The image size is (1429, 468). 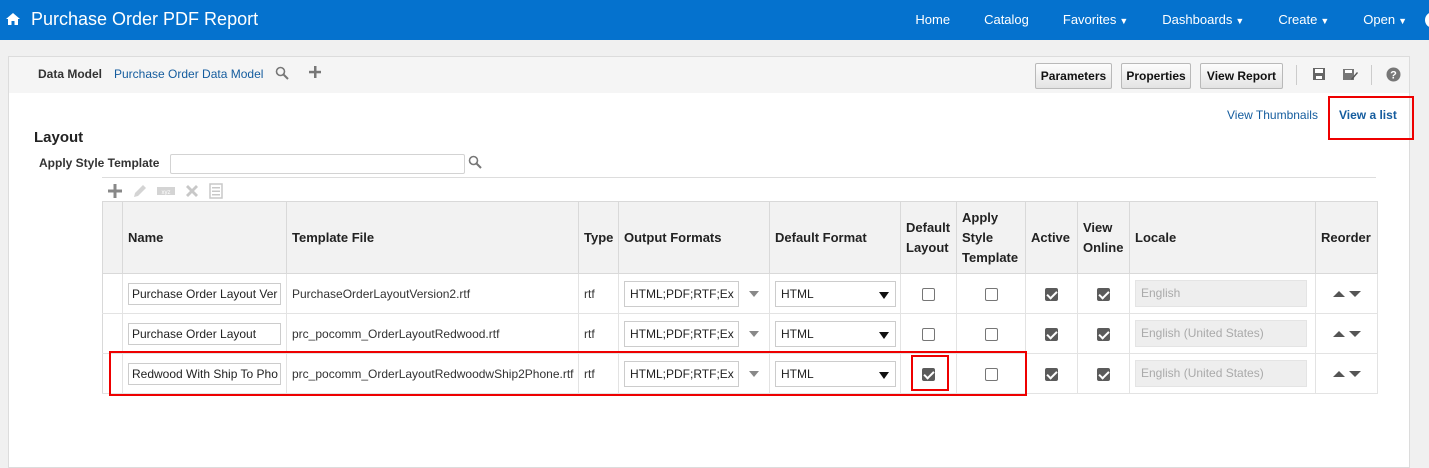 What do you see at coordinates (739, 177) in the screenshot?
I see `divider` at bounding box center [739, 177].